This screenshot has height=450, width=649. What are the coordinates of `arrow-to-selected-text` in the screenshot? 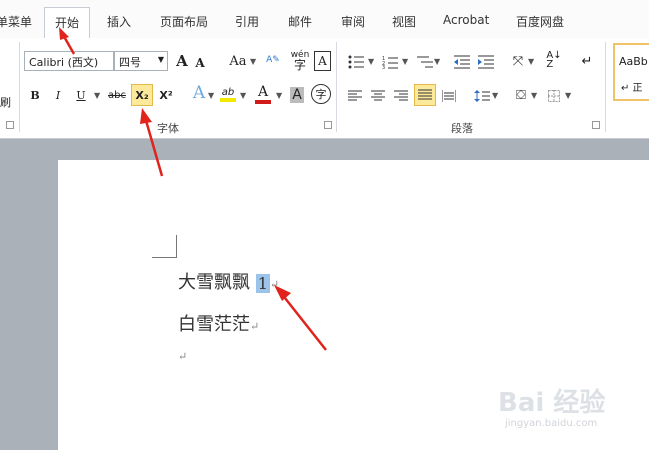 It's located at (300, 318).